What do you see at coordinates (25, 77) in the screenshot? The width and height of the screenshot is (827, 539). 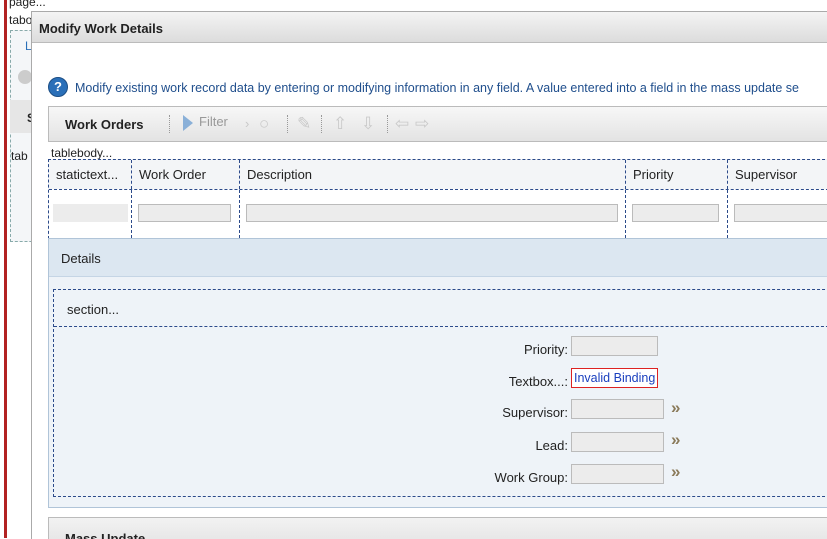 I see `background-circle-icon` at bounding box center [25, 77].